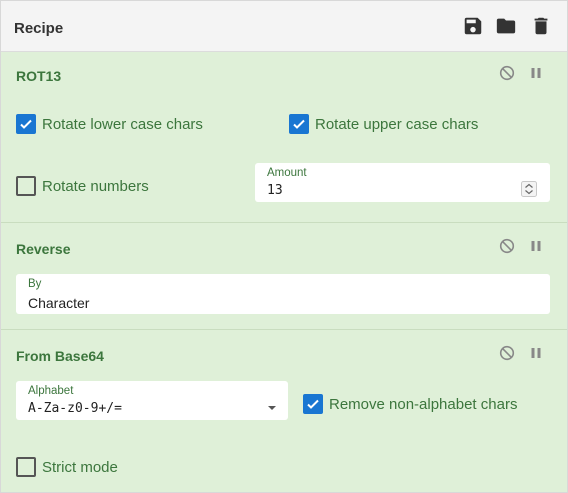 The height and width of the screenshot is (493, 568). What do you see at coordinates (423, 404) in the screenshot?
I see `remove-non-alphabet-label: Remove non-alphabet chars` at bounding box center [423, 404].